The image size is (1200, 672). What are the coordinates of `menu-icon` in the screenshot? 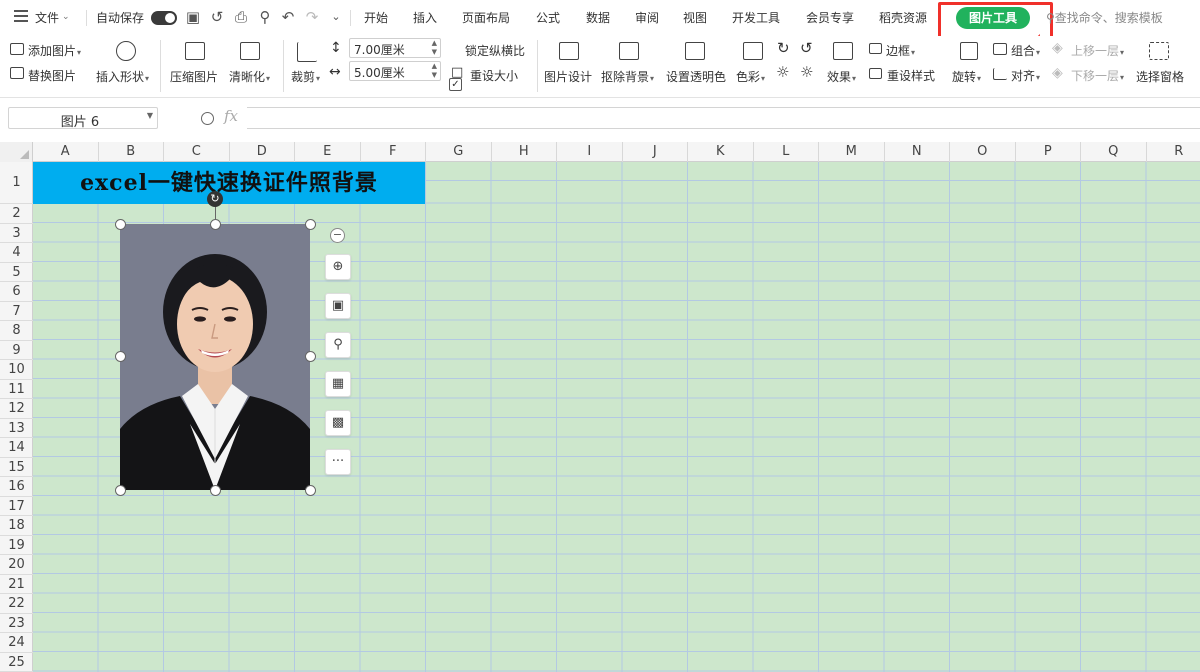 It's located at (21, 16).